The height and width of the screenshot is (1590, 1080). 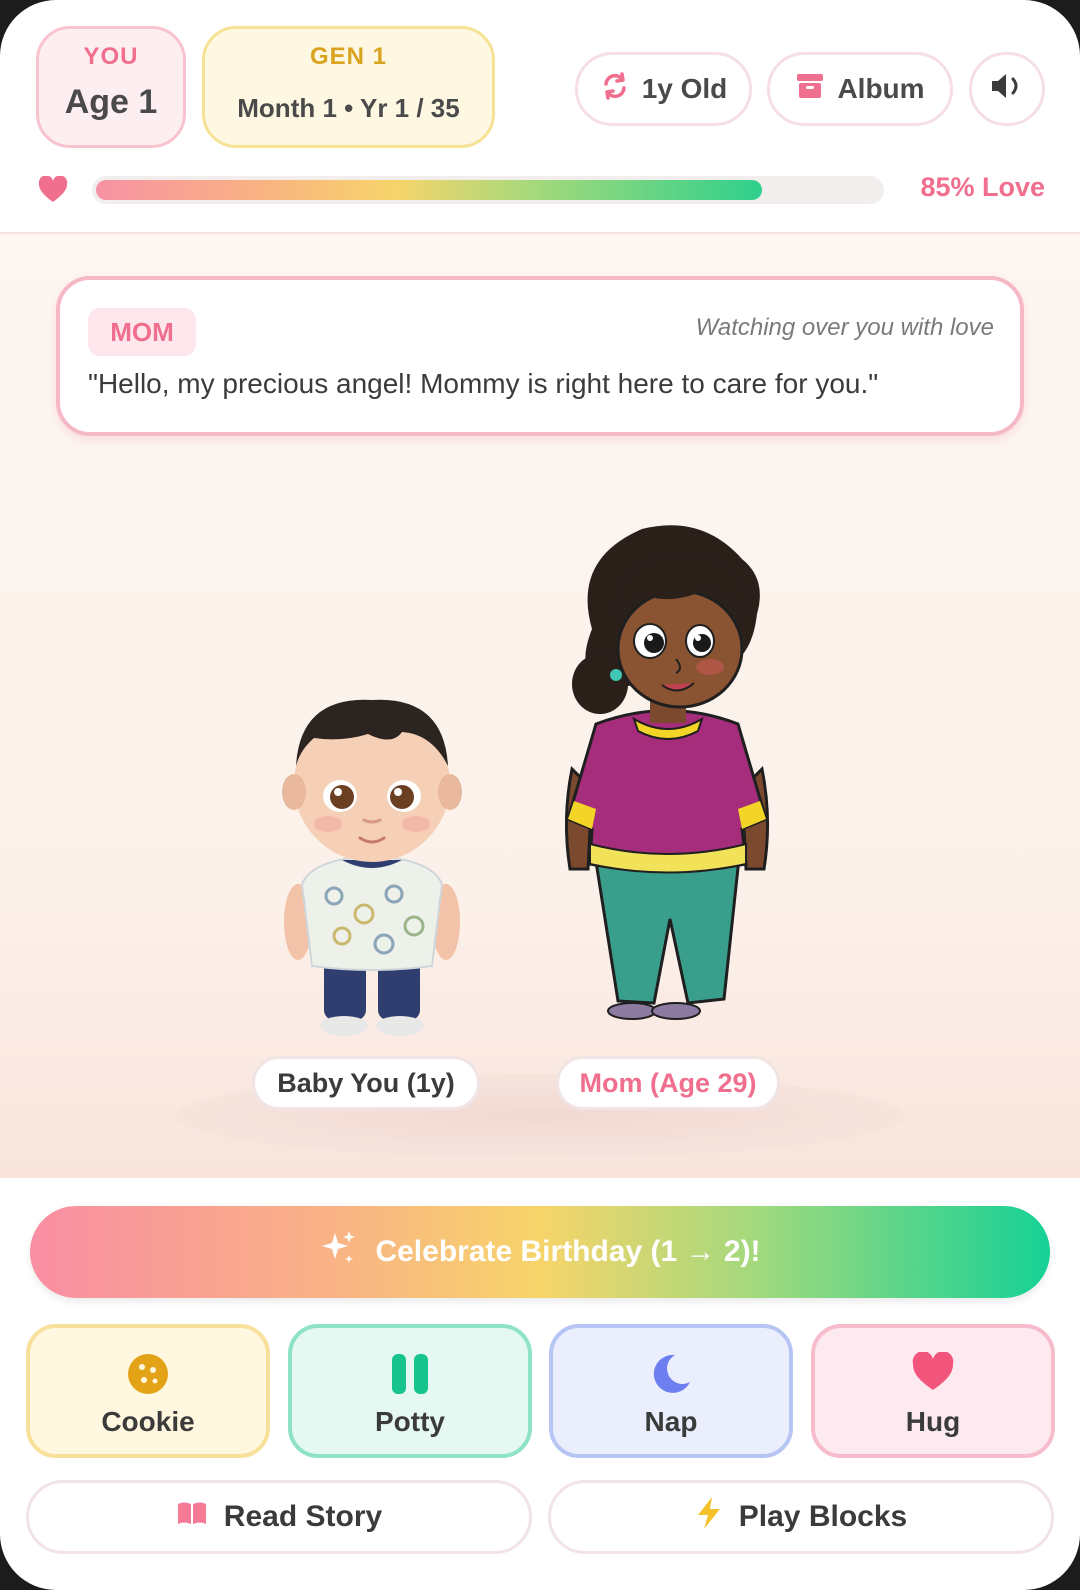 I want to click on refresh-icon, so click(x=615, y=89).